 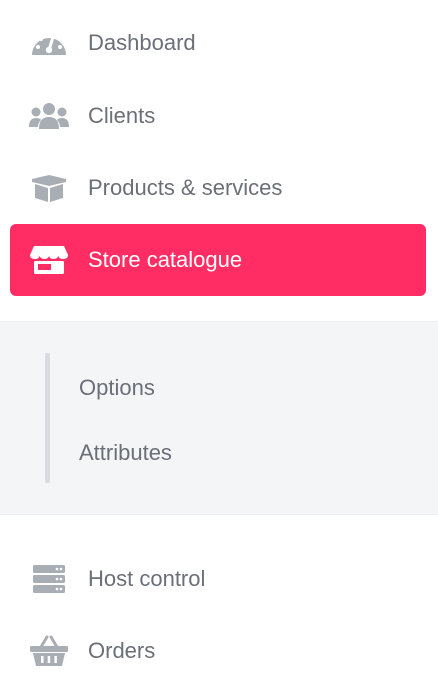 What do you see at coordinates (117, 388) in the screenshot?
I see `submenu-item-options: Options` at bounding box center [117, 388].